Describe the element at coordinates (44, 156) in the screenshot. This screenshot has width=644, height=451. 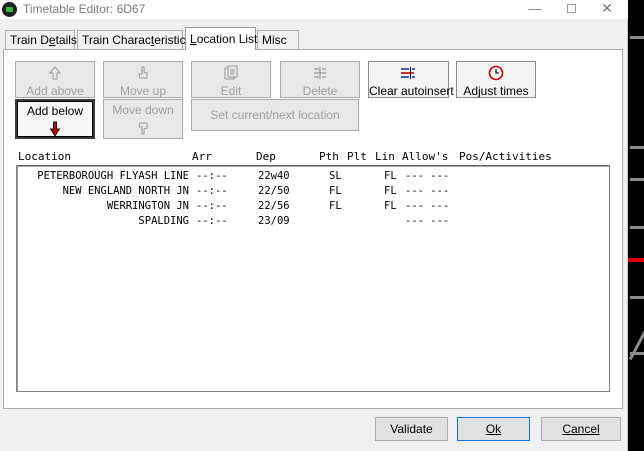
I see `col-location: Location` at that location.